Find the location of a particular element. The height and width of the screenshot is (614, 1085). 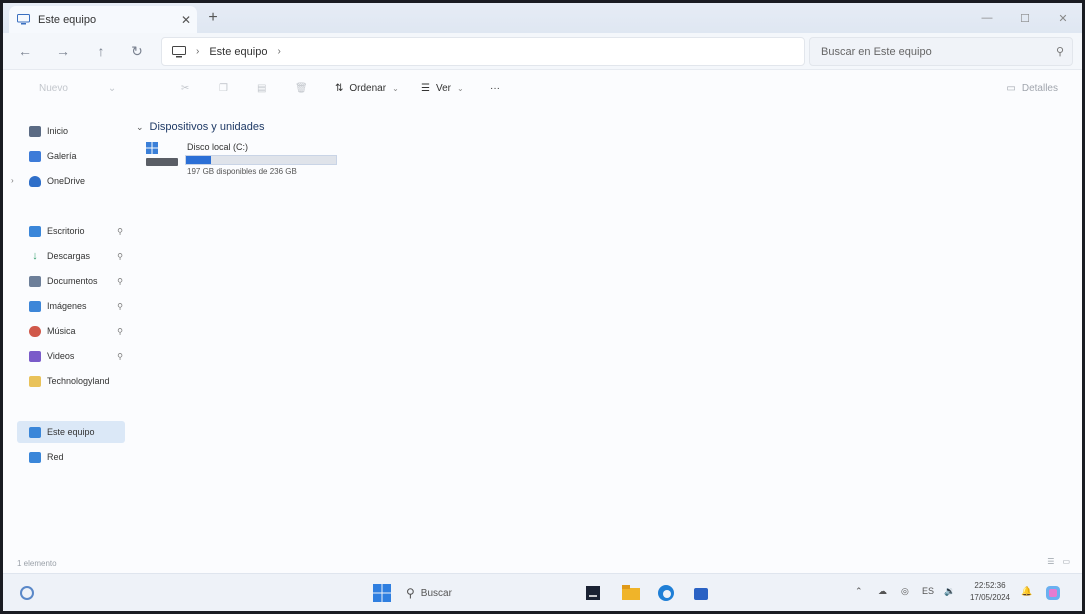

back-icon: ← is located at coordinates (25, 51).